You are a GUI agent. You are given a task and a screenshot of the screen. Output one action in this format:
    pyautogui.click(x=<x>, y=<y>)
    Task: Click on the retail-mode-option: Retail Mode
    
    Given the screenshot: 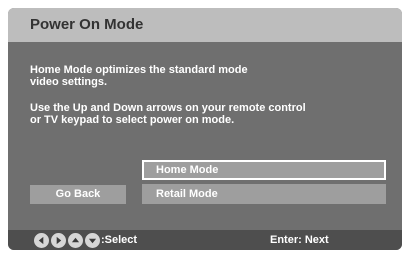 What is the action you would take?
    pyautogui.click(x=264, y=194)
    